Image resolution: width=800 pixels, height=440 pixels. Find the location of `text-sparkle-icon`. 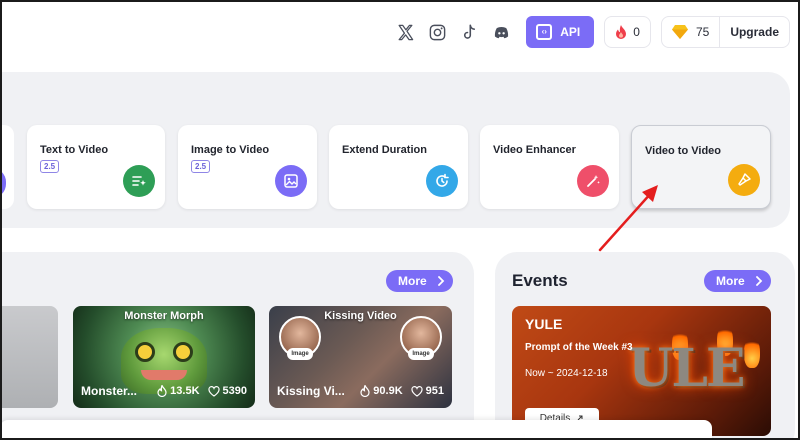

text-sparkle-icon is located at coordinates (139, 181).